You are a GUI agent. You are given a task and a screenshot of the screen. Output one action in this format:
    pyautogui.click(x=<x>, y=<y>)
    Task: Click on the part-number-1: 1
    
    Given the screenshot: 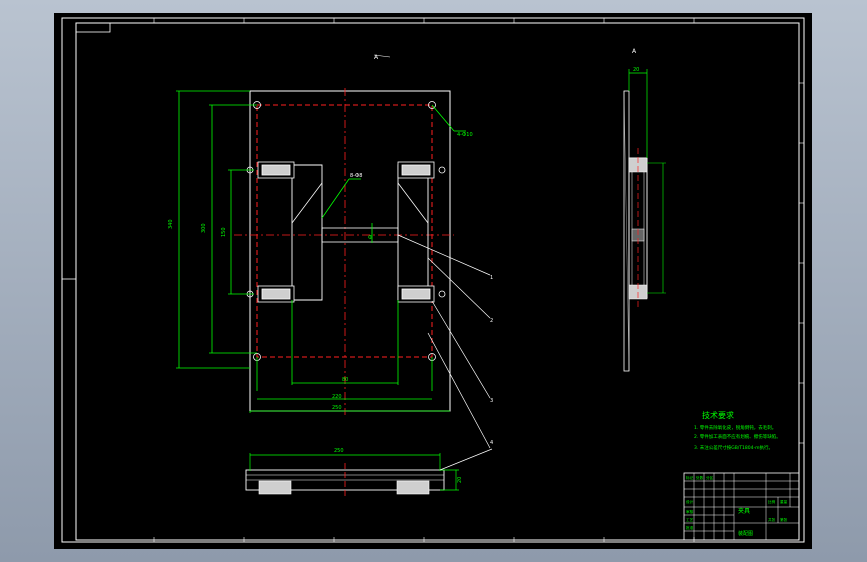 What is the action you would take?
    pyautogui.click(x=491, y=278)
    